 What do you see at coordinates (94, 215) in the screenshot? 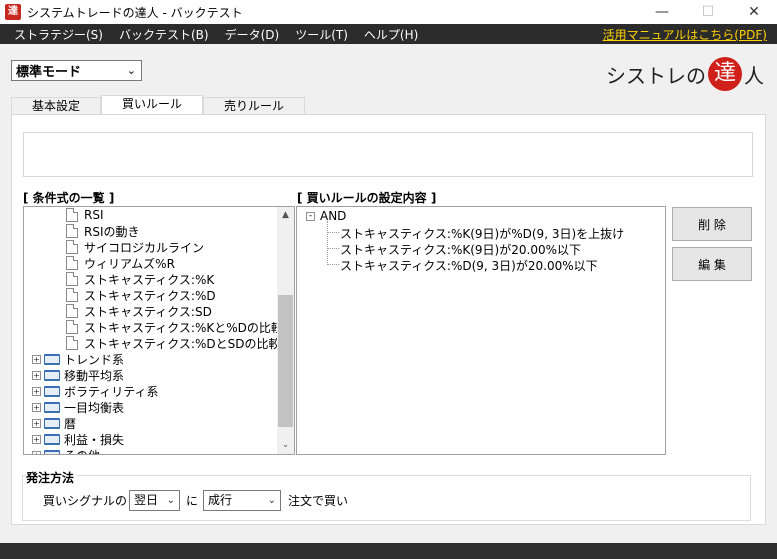
I see `tree-item-label: RSI` at bounding box center [94, 215].